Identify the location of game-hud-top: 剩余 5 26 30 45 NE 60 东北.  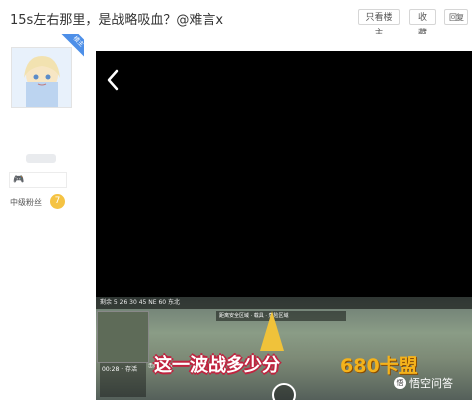
(284, 303).